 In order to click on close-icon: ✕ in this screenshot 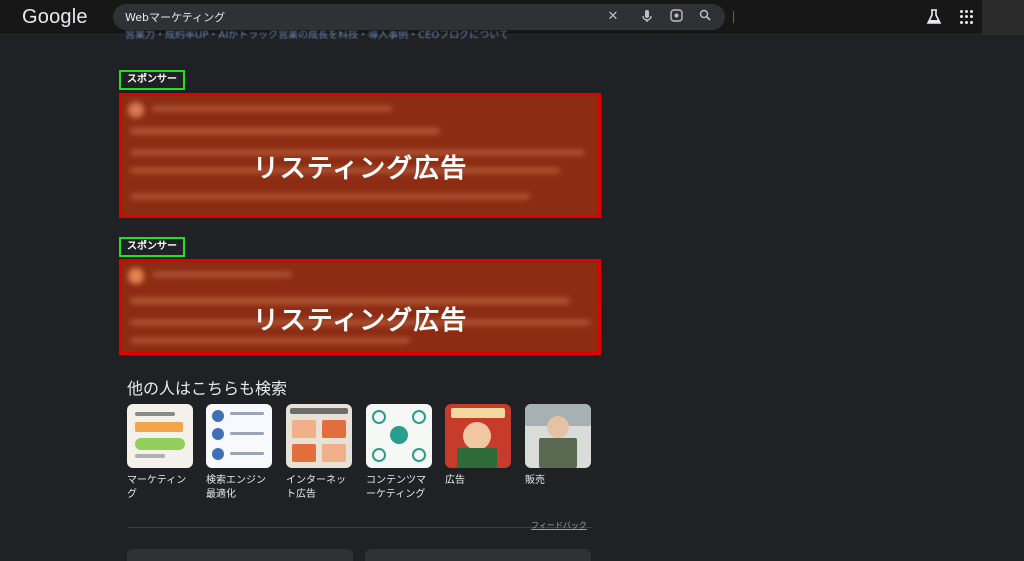, I will do `click(613, 17)`.